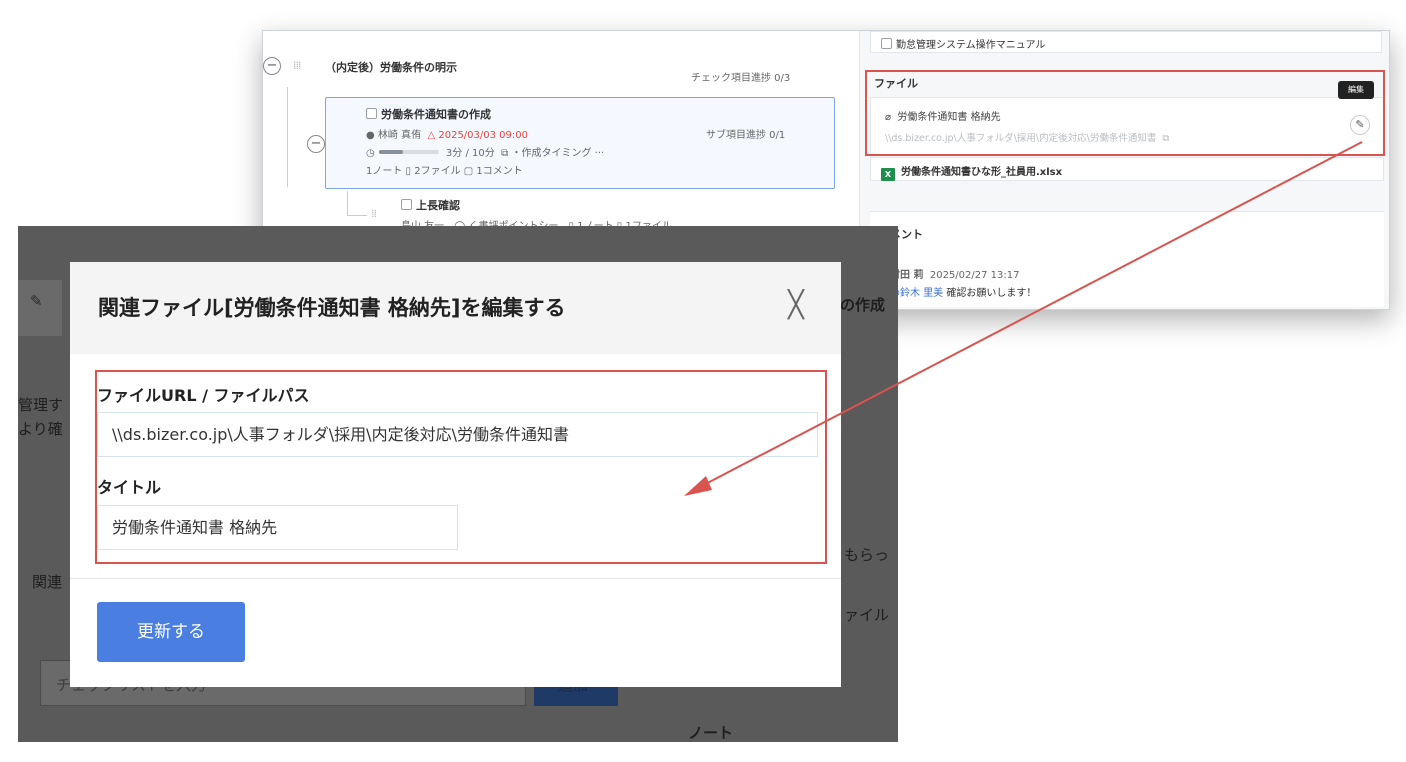  What do you see at coordinates (41, 405) in the screenshot?
I see `dim-fragment: 管理す` at bounding box center [41, 405].